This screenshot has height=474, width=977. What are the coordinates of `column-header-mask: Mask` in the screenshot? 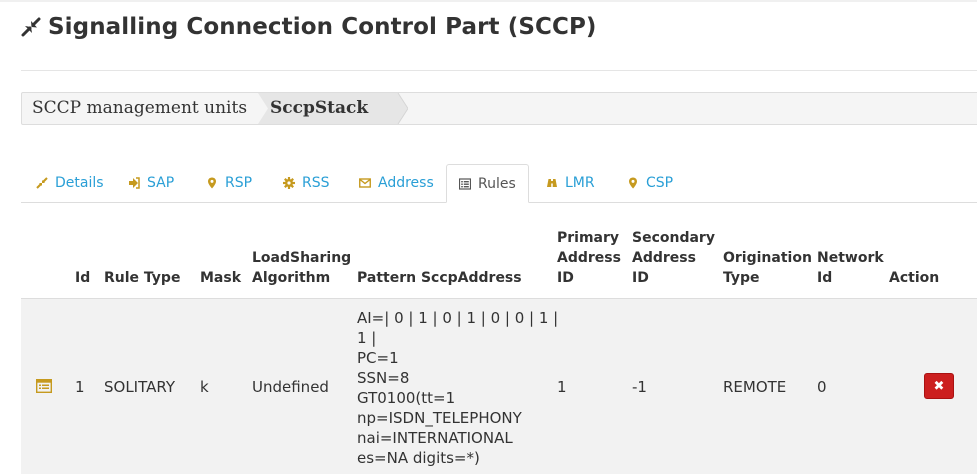 It's located at (221, 278).